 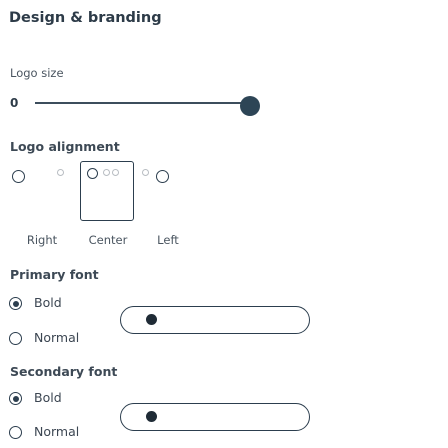 I want to click on secondary-font-normal-label: Normal, so click(x=57, y=431).